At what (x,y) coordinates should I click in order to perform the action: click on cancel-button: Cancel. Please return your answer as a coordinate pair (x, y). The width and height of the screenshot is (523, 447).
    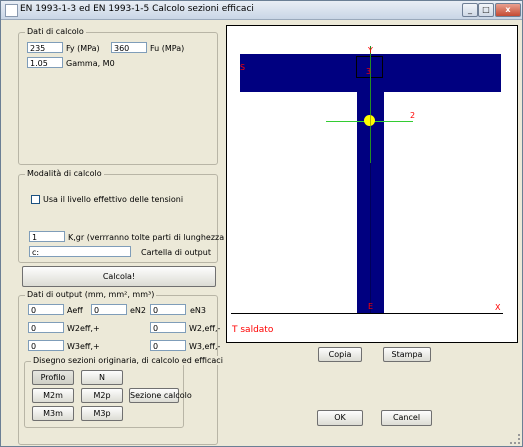
    Looking at the image, I should click on (406, 418).